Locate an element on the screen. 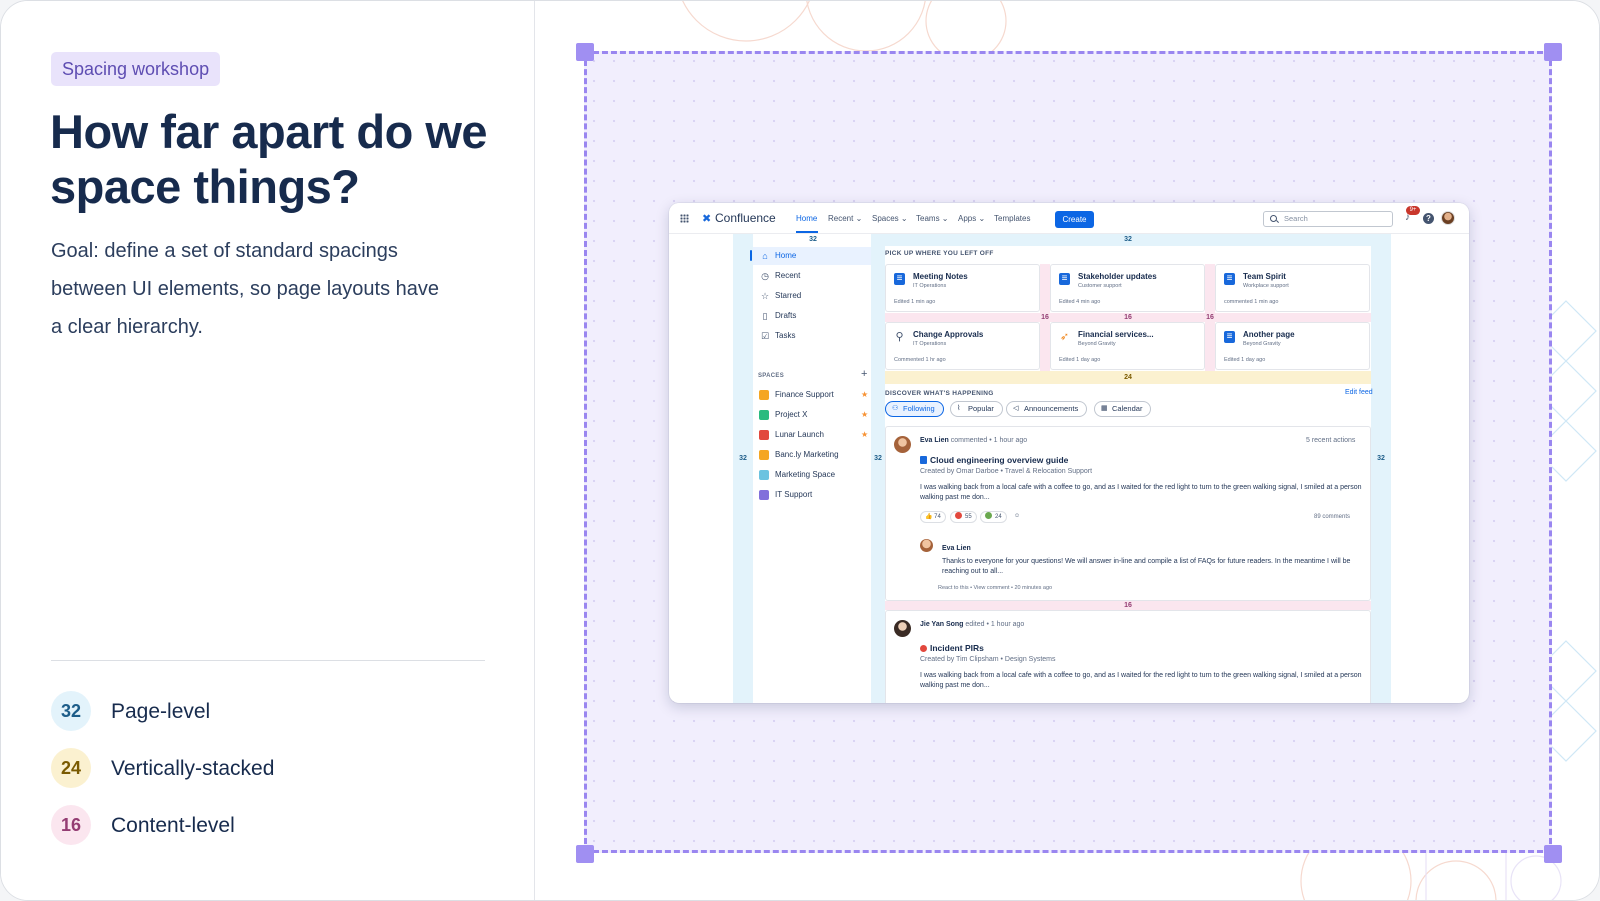 This screenshot has height=901, width=1600. rocket-icon: ➶ is located at coordinates (1064, 337).